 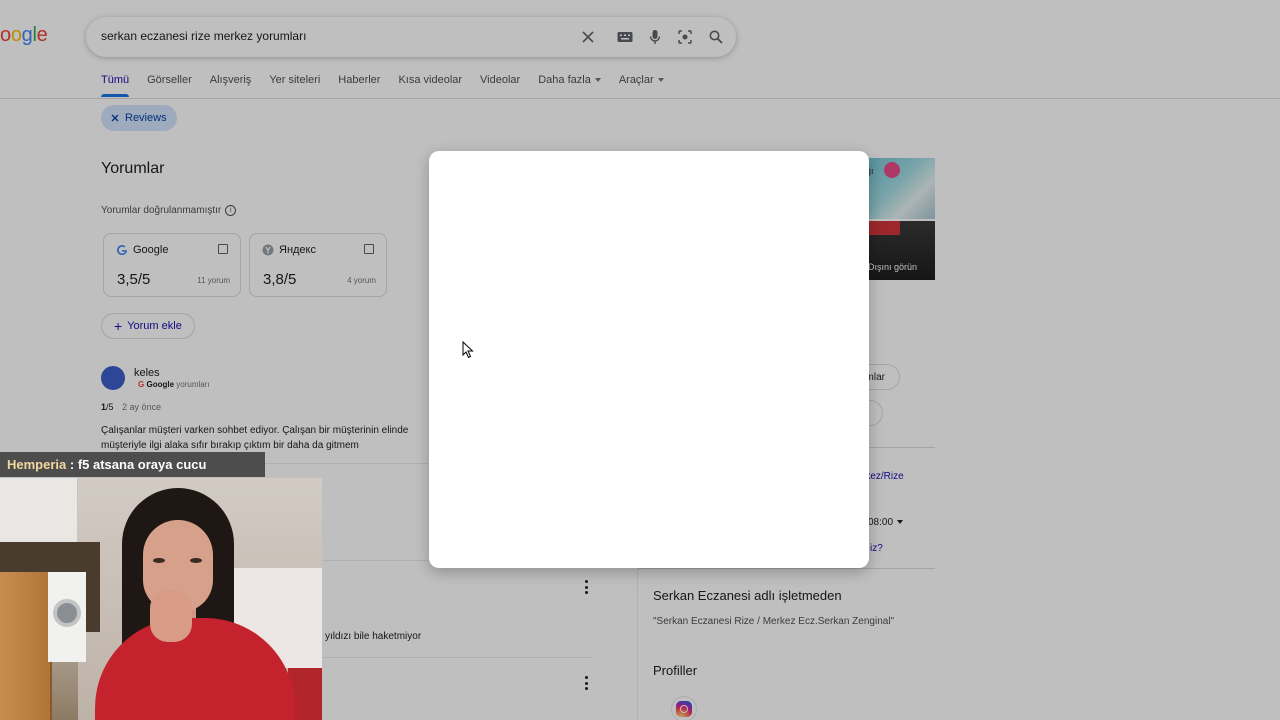 What do you see at coordinates (37, 464) in the screenshot?
I see `chat-username: Hemperia` at bounding box center [37, 464].